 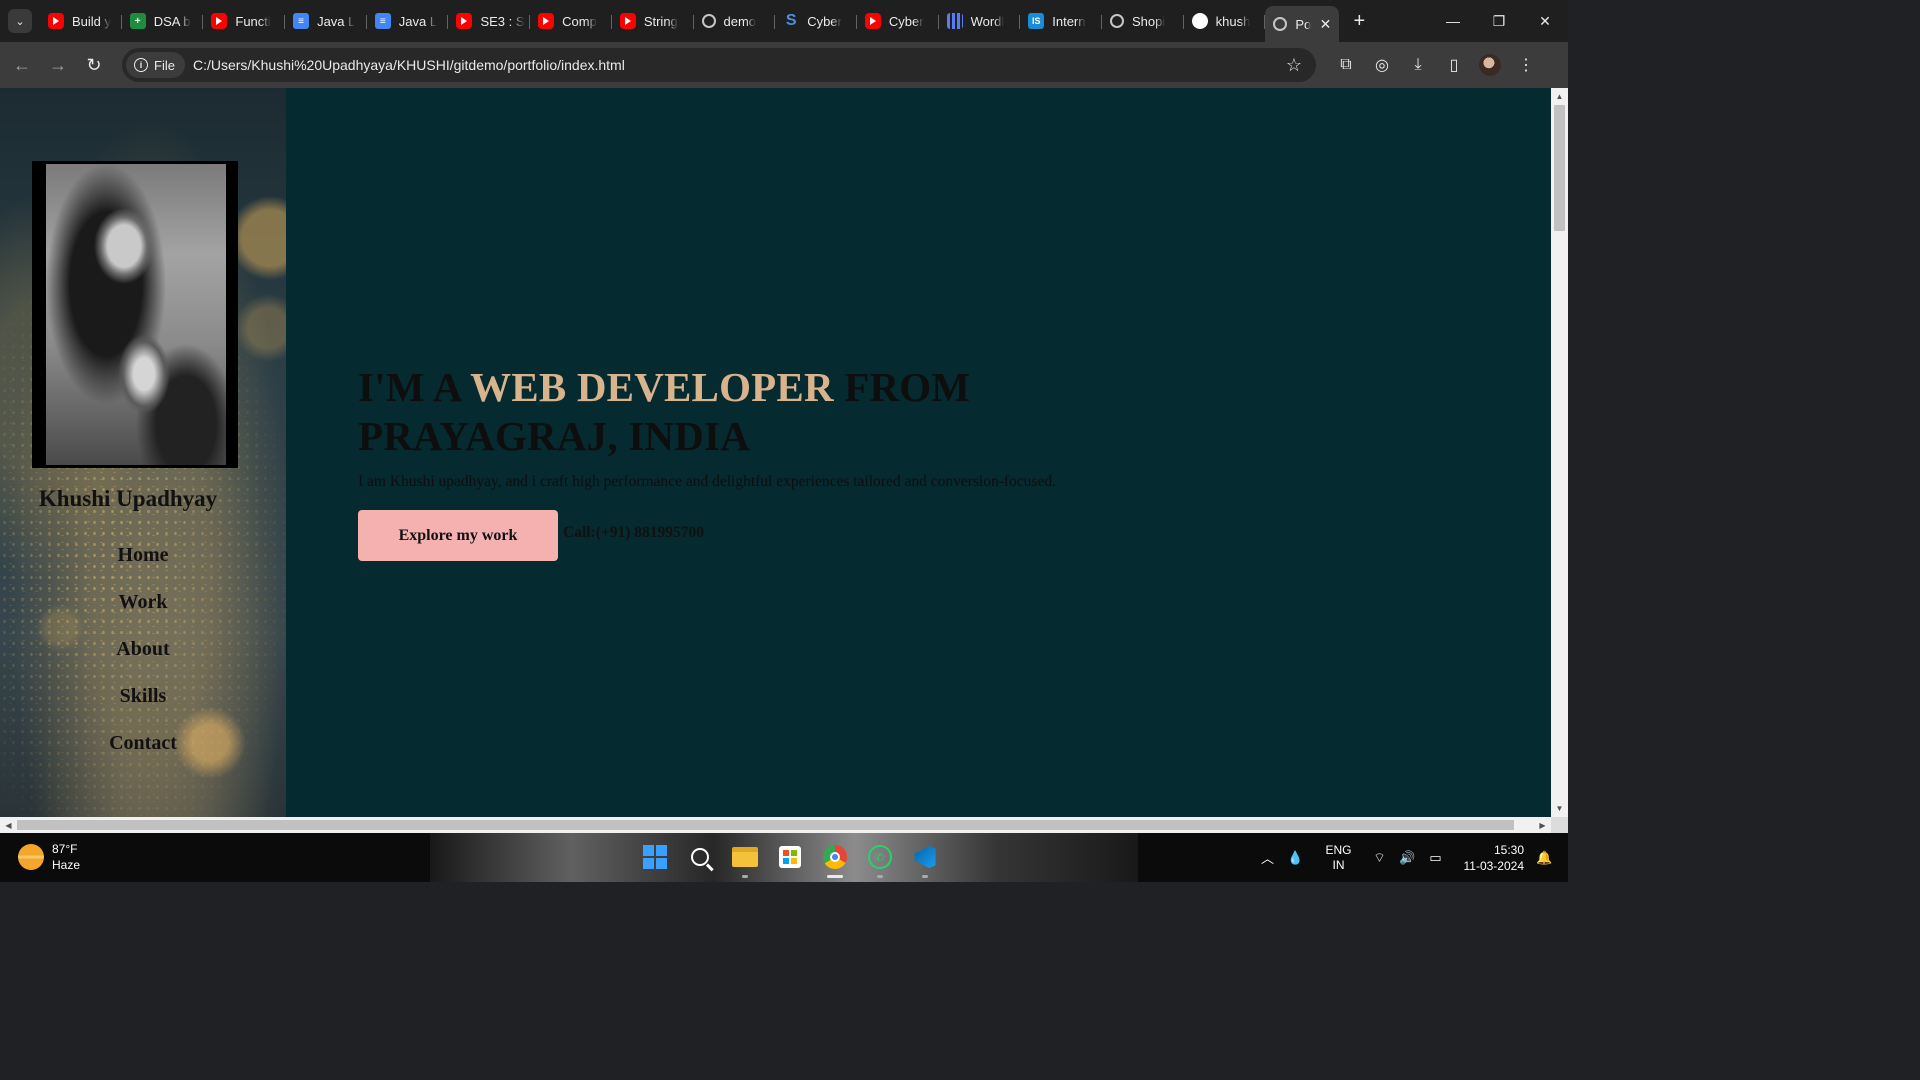 I want to click on performance-icon: ◎, so click(x=1382, y=65).